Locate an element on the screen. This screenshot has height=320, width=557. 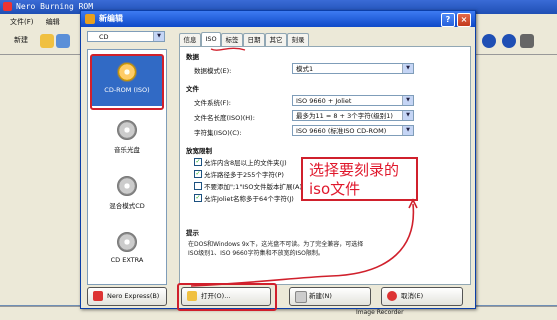
nero-express-label: Nero Express(B) is located at coordinates (133, 296).